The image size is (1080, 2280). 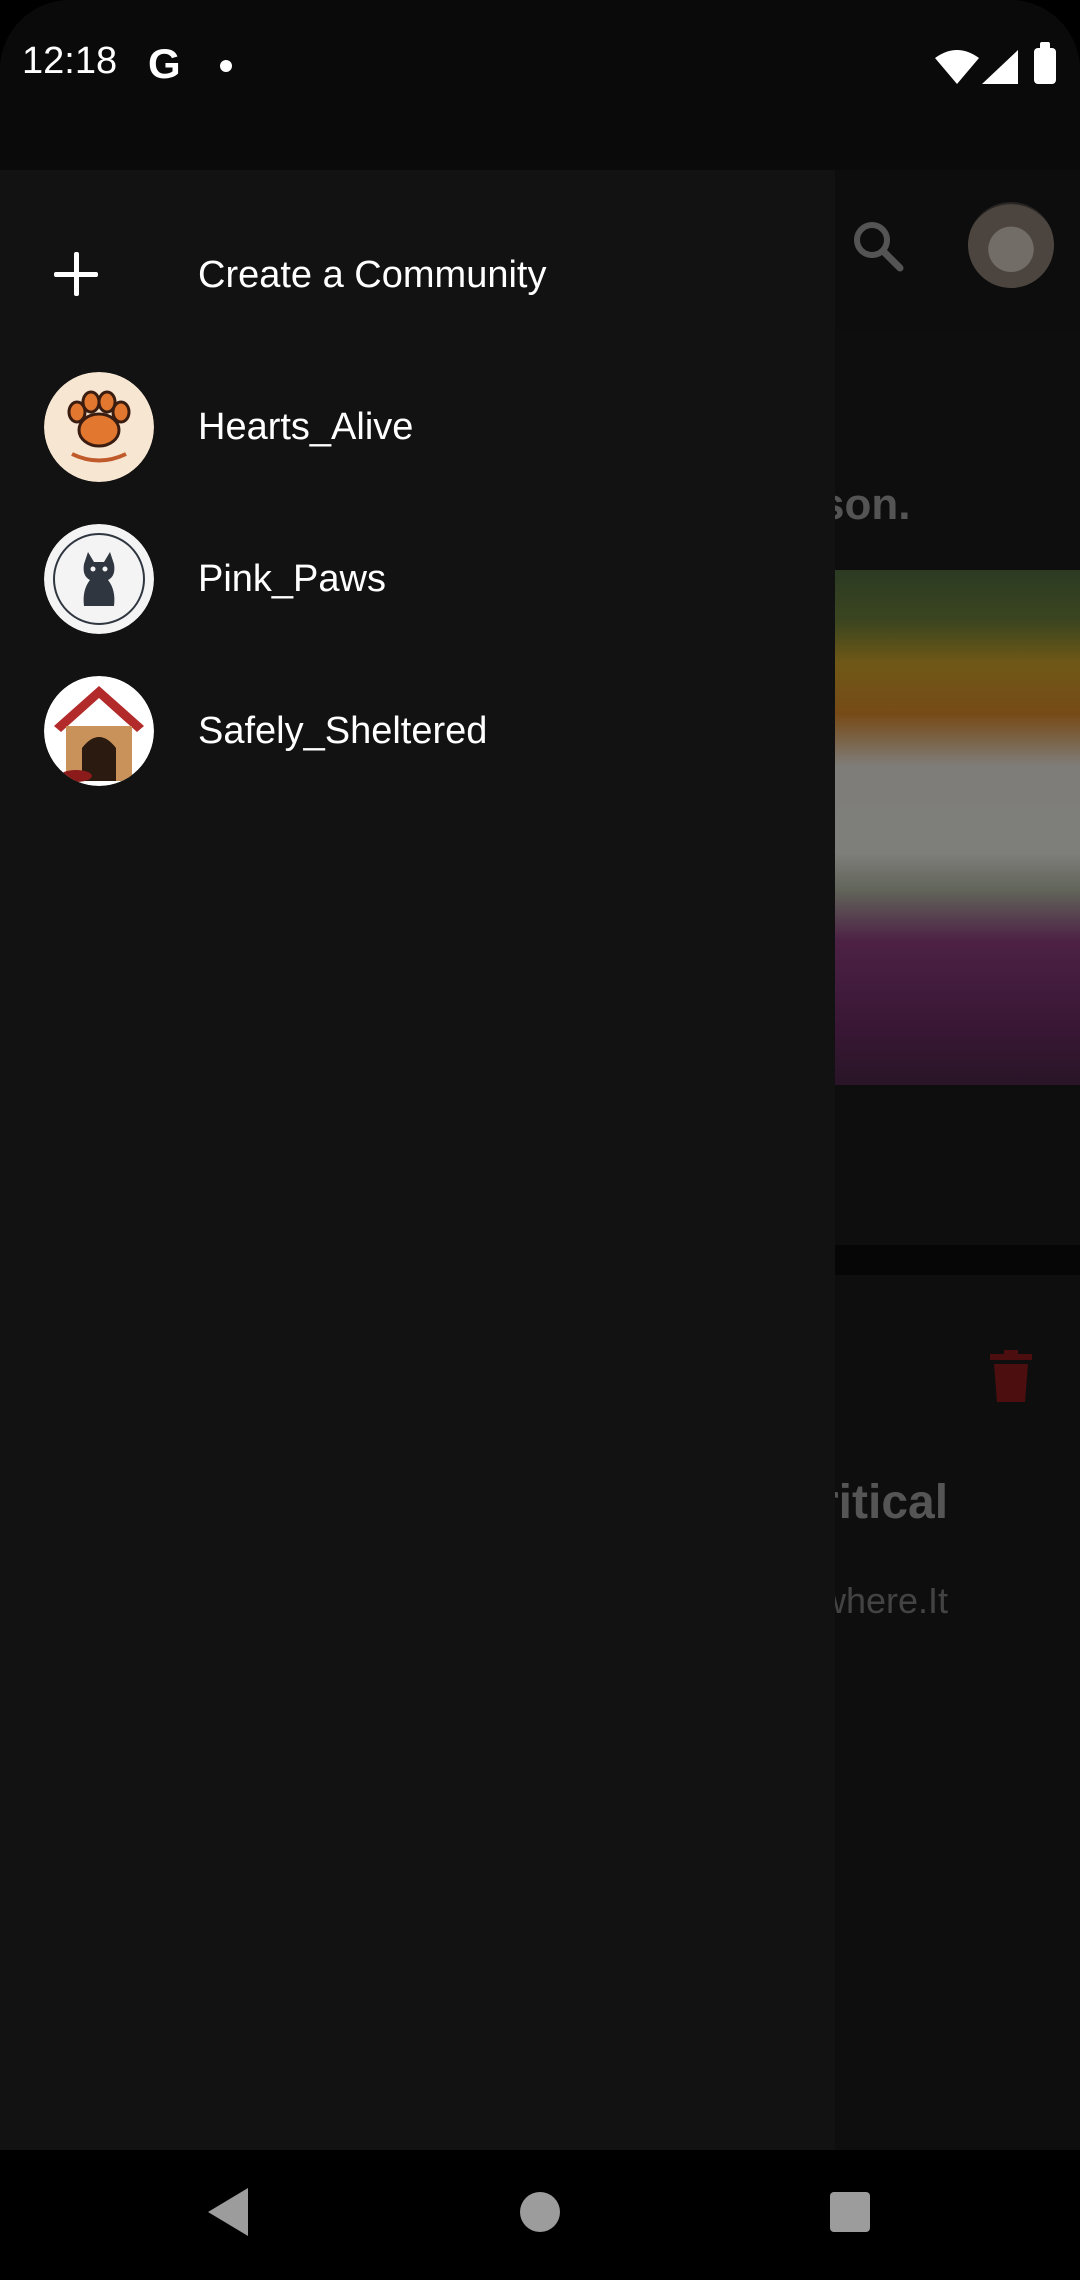 I want to click on create-community-label: Create a Community, so click(x=372, y=274).